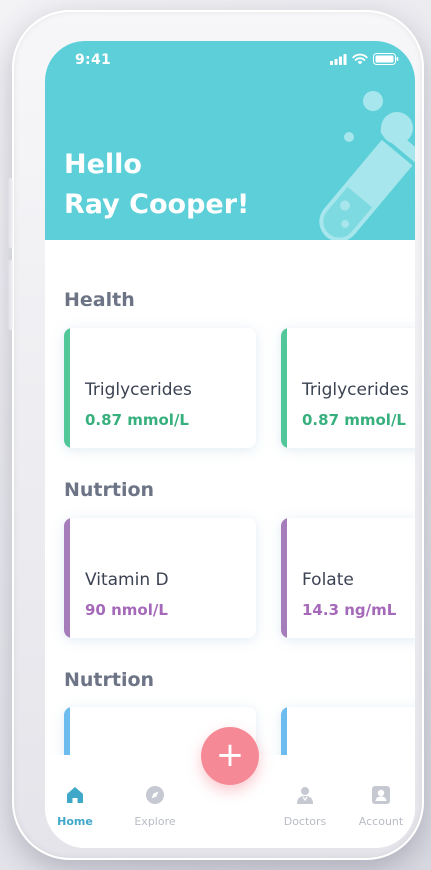 The height and width of the screenshot is (870, 431). What do you see at coordinates (75, 806) in the screenshot?
I see `tab-home: Home` at bounding box center [75, 806].